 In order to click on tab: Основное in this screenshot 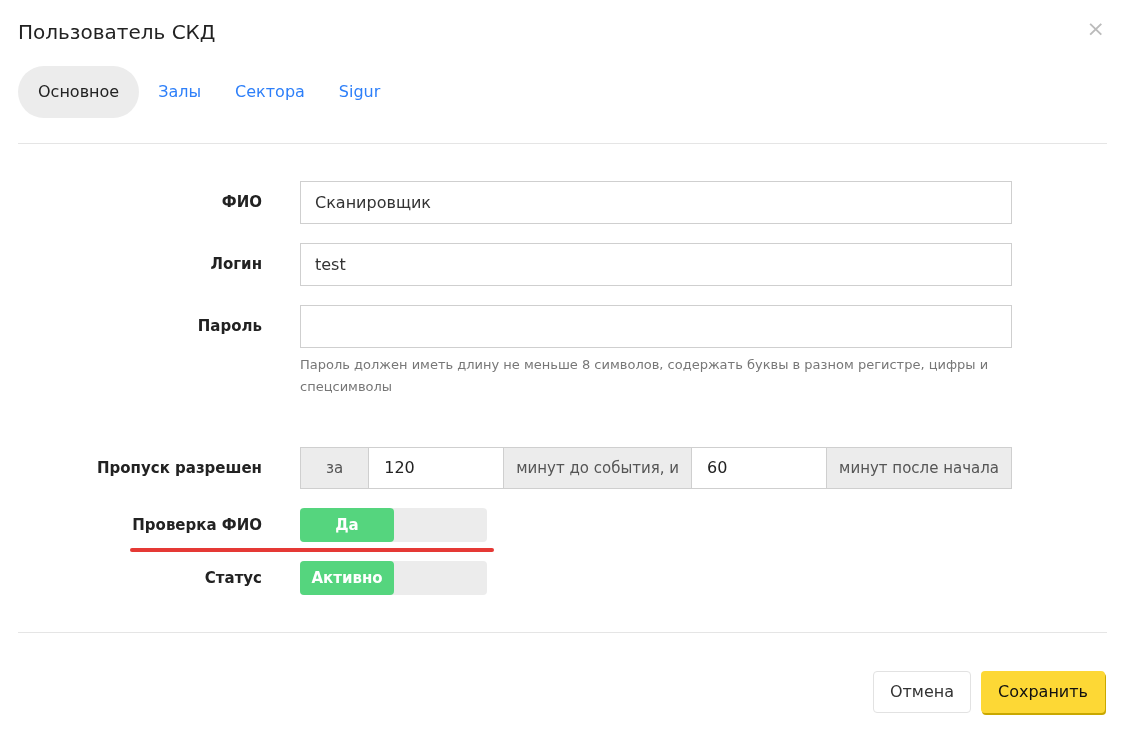, I will do `click(79, 92)`.